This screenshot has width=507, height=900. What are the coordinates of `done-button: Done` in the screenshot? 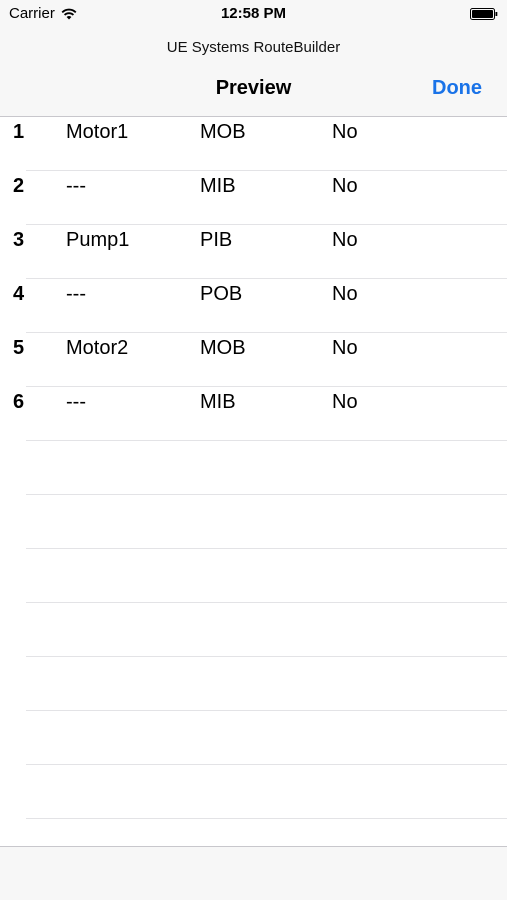 It's located at (457, 88).